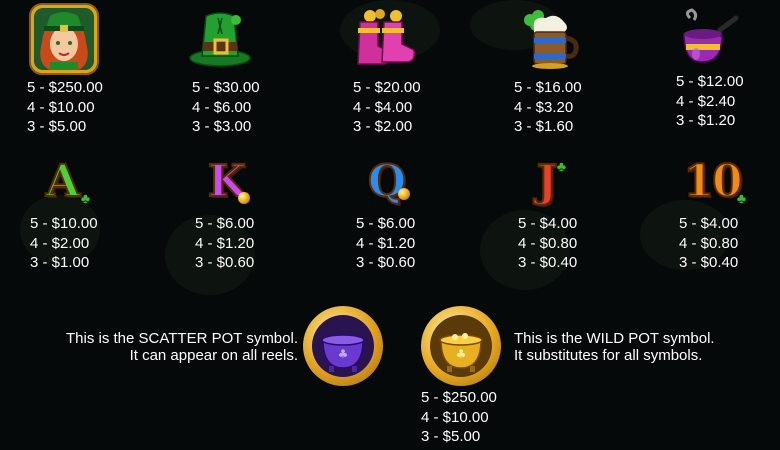 Image resolution: width=780 pixels, height=450 pixels. What do you see at coordinates (544, 107) in the screenshot?
I see `pay-4: 4 - $3.20` at bounding box center [544, 107].